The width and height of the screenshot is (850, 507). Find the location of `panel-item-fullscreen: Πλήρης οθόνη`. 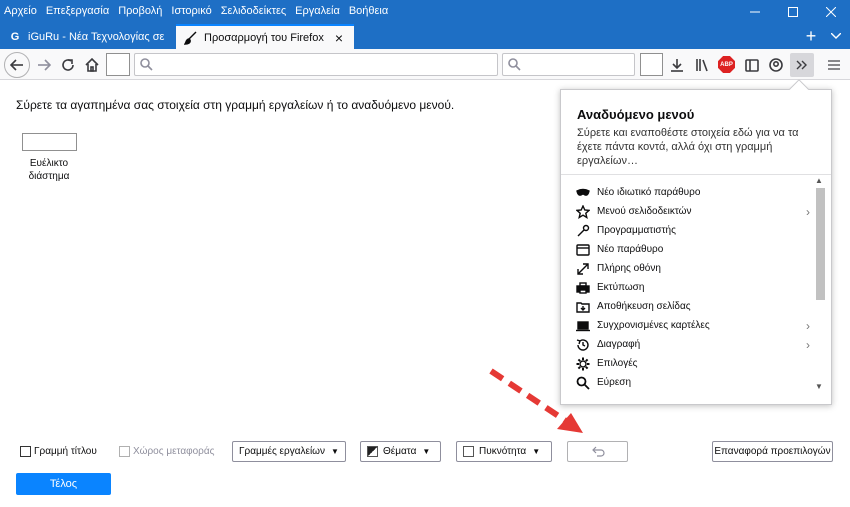

panel-item-fullscreen: Πλήρης οθόνη is located at coordinates (692, 268).